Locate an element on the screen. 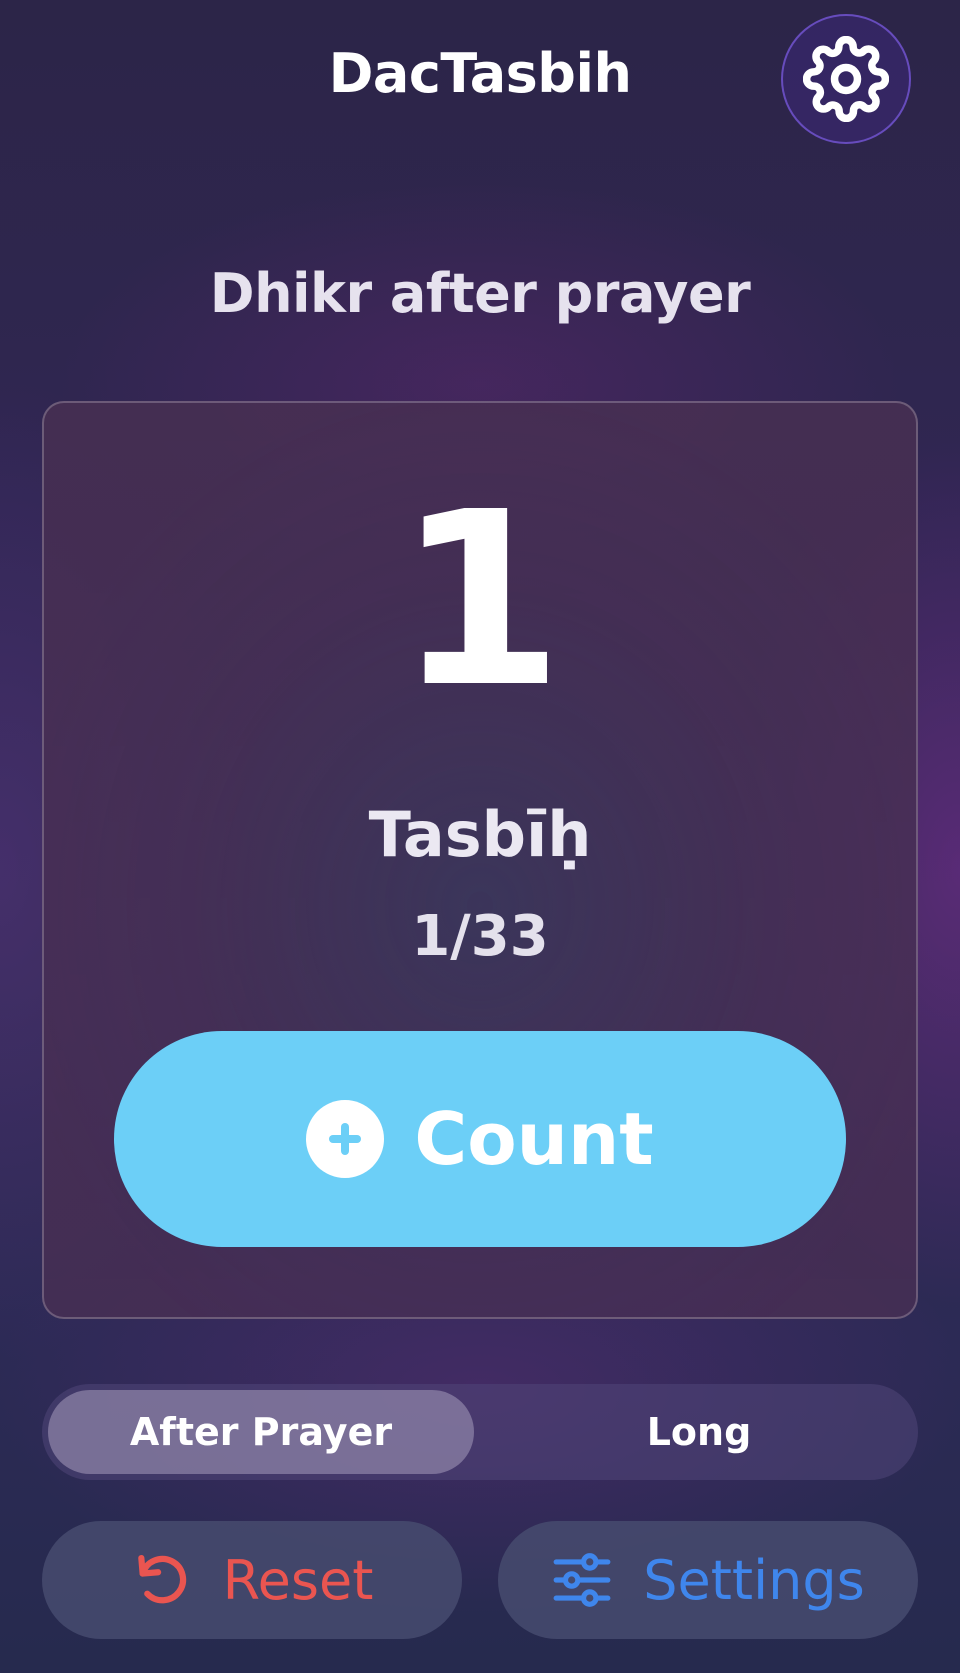 The height and width of the screenshot is (1673, 960). gear-icon is located at coordinates (846, 79).